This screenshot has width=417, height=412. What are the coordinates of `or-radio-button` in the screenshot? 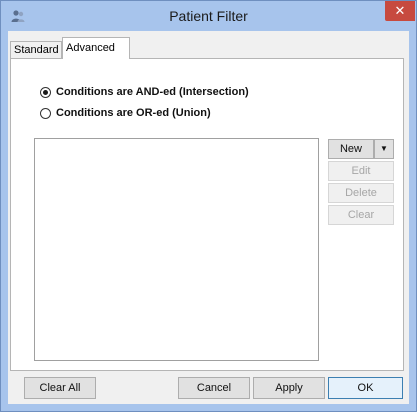 It's located at (45, 113).